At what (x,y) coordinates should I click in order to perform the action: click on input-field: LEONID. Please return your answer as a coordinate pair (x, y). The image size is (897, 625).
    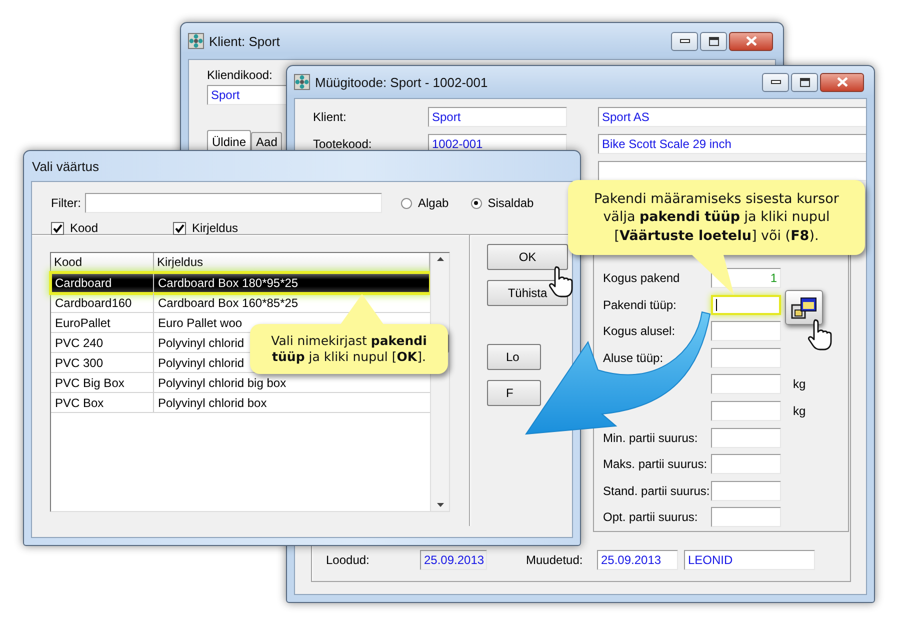
    Looking at the image, I should click on (749, 560).